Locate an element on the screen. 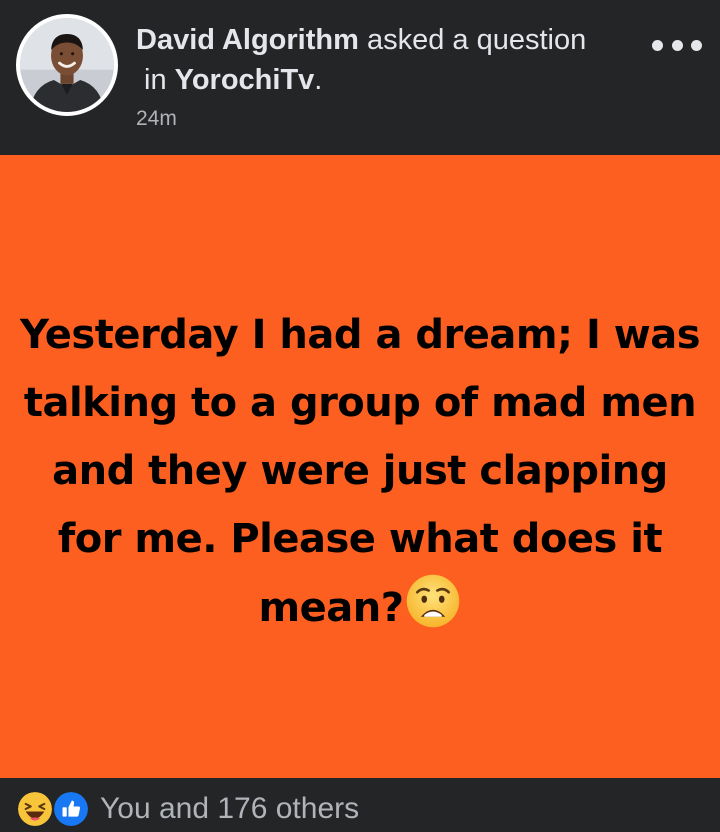 Image resolution: width=720 pixels, height=832 pixels. author-avatar is located at coordinates (67, 65).